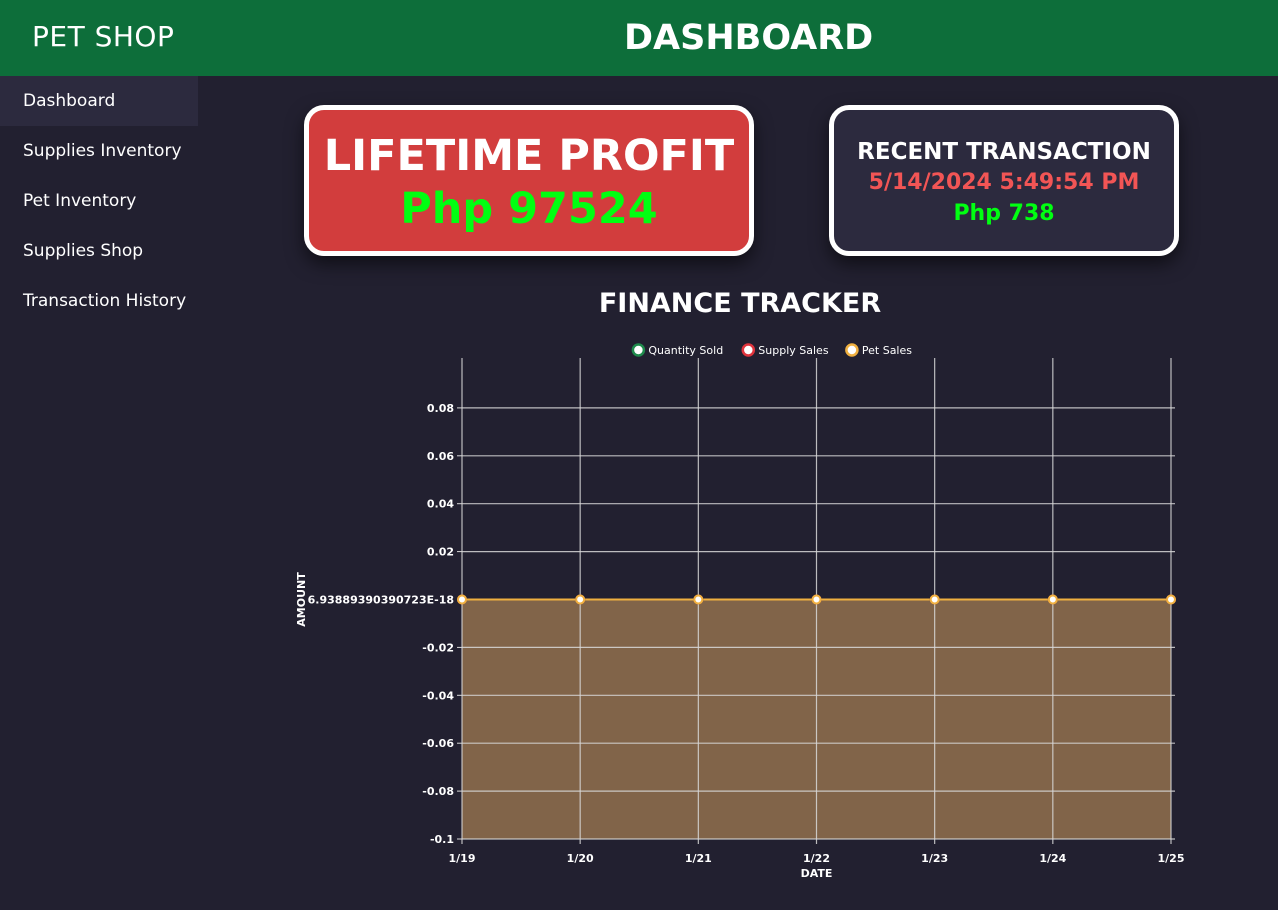 This screenshot has height=910, width=1278. Describe the element at coordinates (749, 38) in the screenshot. I see `page-title: DASHBOARD` at that location.